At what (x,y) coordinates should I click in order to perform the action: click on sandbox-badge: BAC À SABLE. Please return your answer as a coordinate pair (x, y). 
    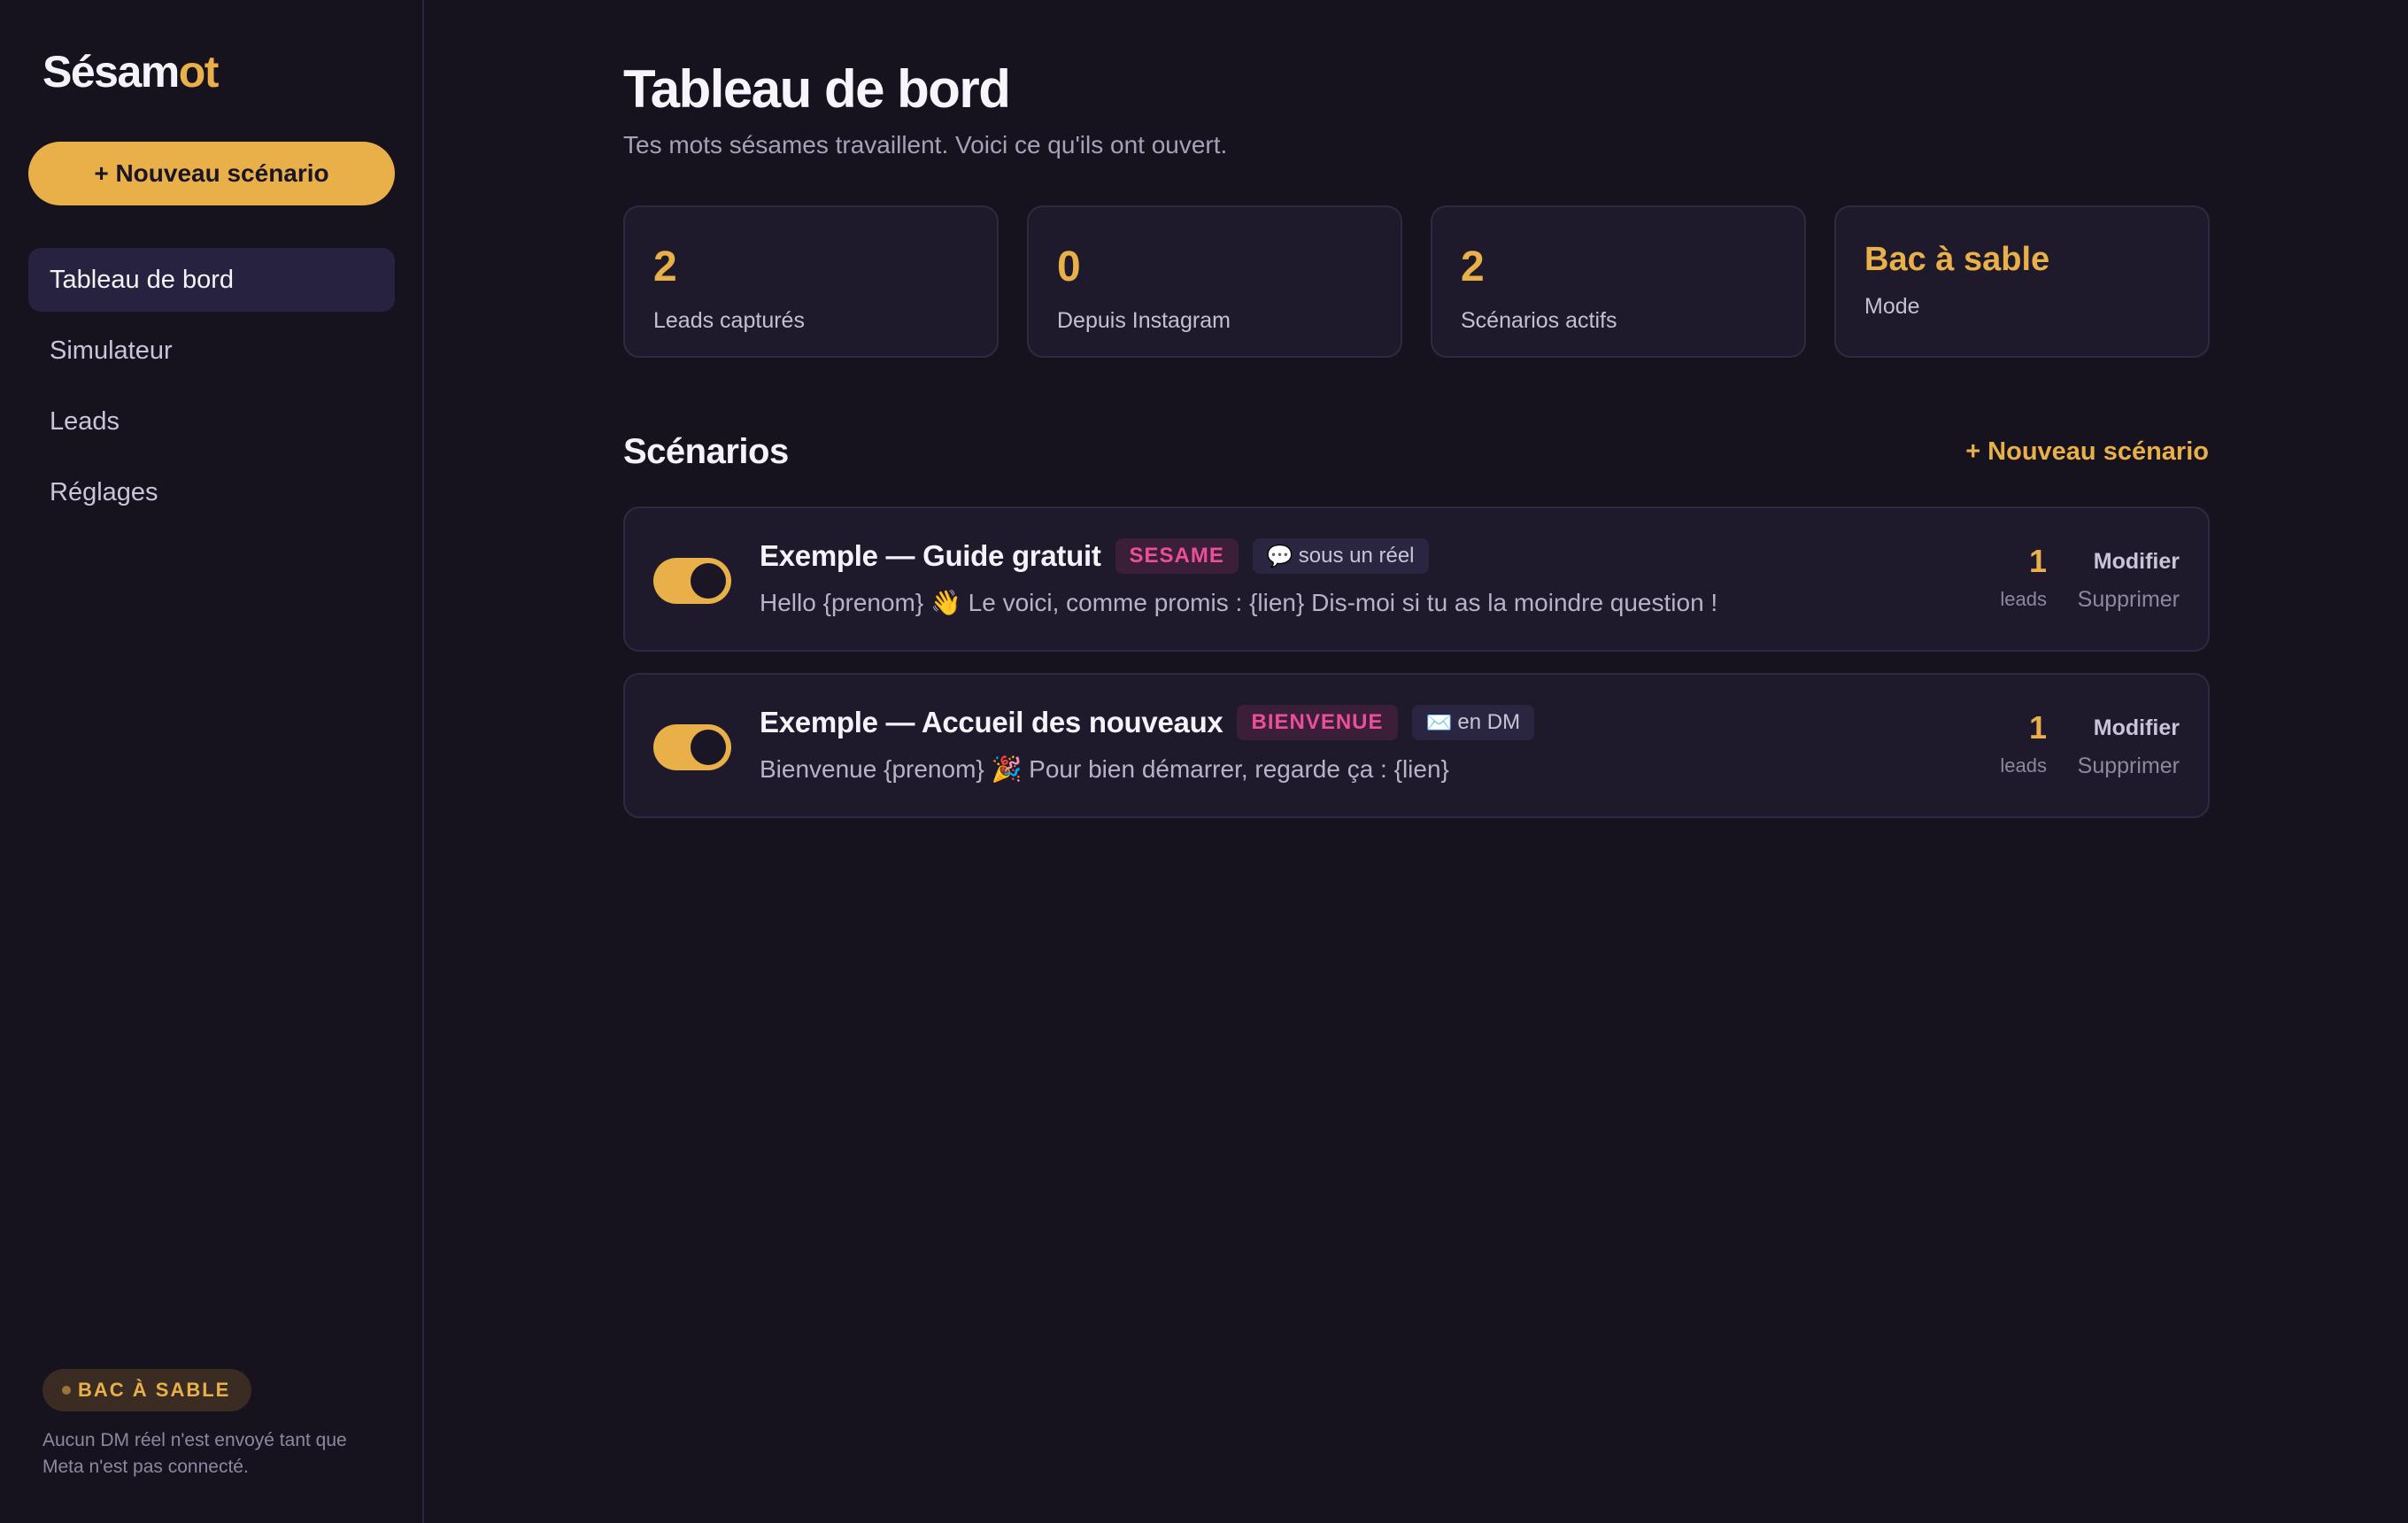
    Looking at the image, I should click on (147, 1390).